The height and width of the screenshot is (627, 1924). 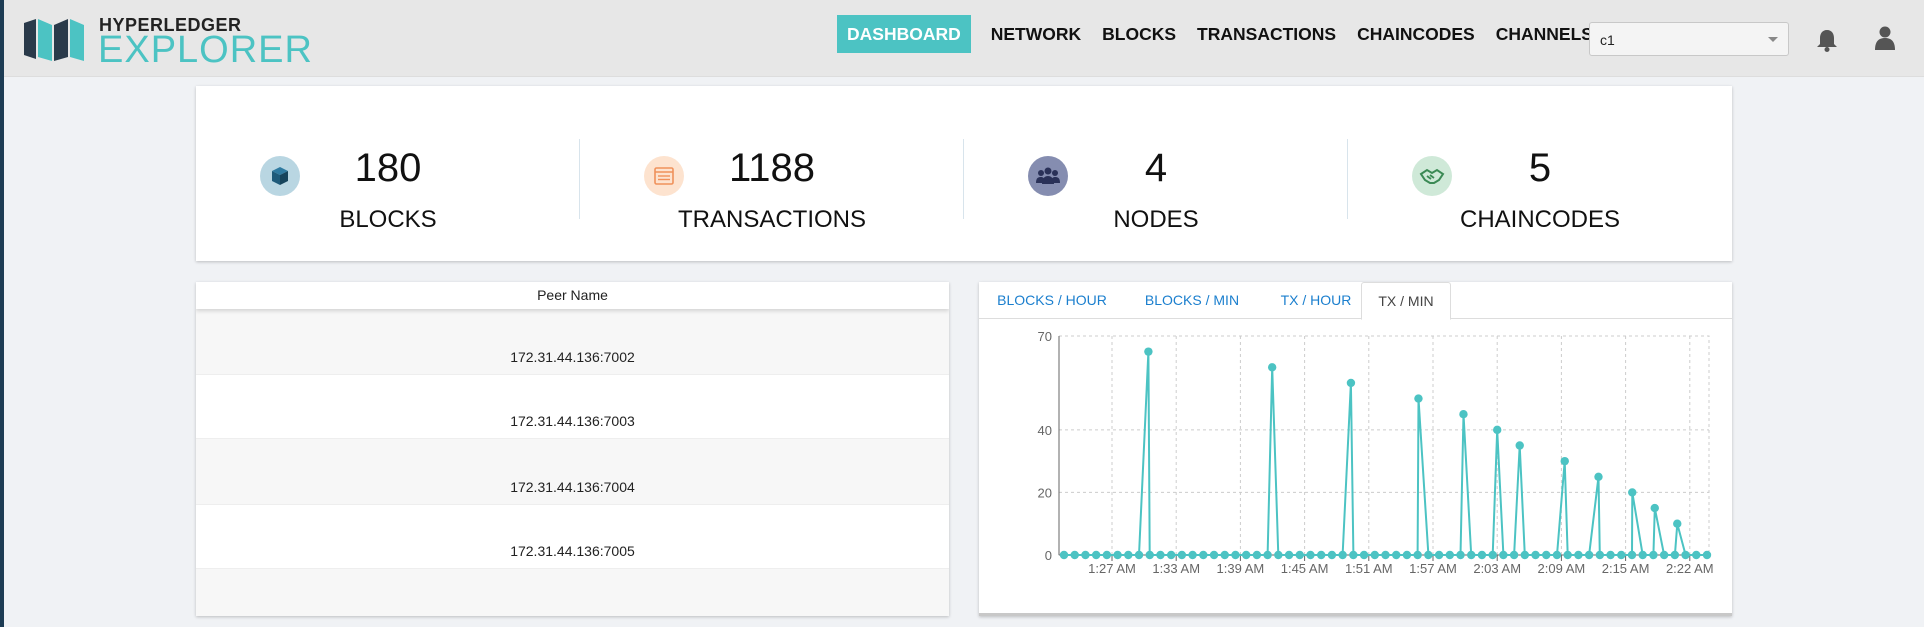 I want to click on nav-channels: CHANNELS, so click(x=1544, y=34).